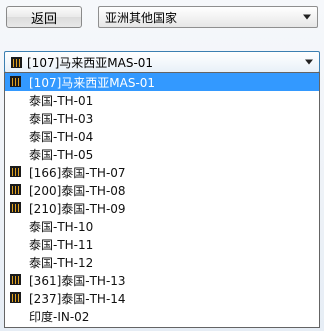  I want to click on region-select: 亚洲其他国家, so click(208, 17).